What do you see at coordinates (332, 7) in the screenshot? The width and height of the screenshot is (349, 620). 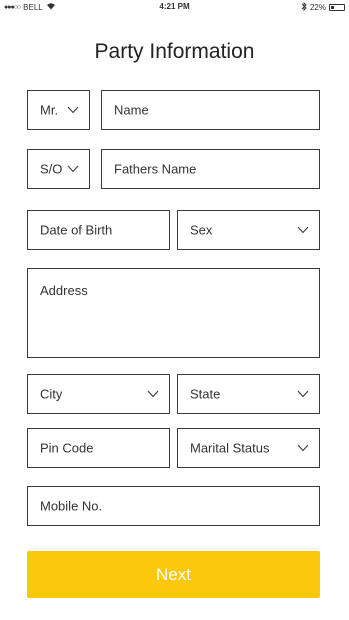 I see `battery-level` at bounding box center [332, 7].